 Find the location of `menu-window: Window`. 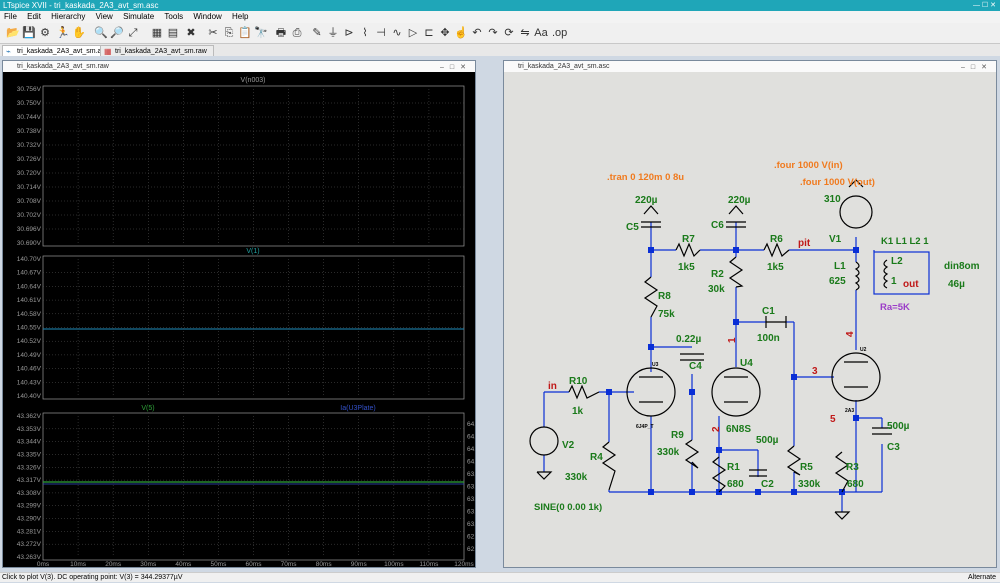

menu-window: Window is located at coordinates (207, 16).